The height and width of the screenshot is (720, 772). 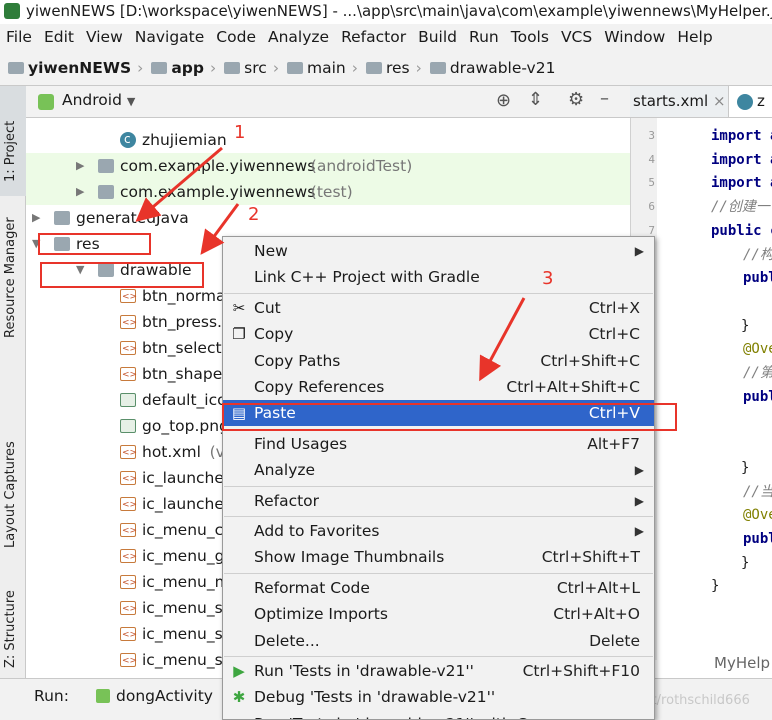 What do you see at coordinates (438, 470) in the screenshot?
I see `menu-item-analyze: Analyze ▶` at bounding box center [438, 470].